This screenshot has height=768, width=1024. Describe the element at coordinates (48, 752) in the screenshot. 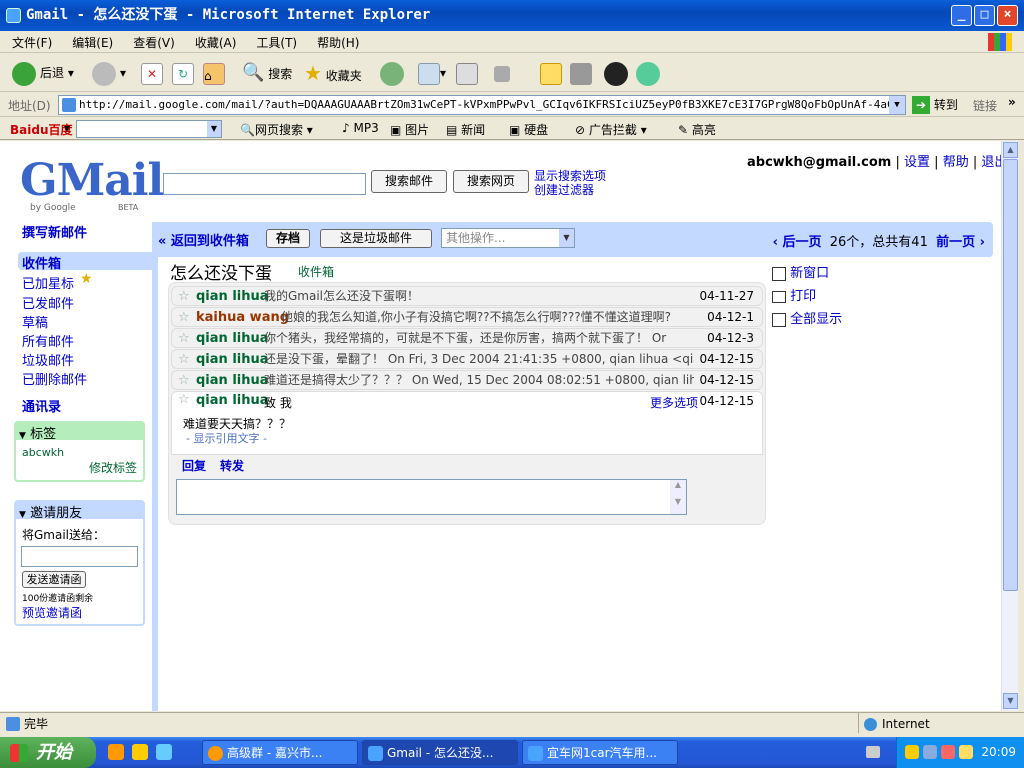

I see `start-button: 开始` at that location.